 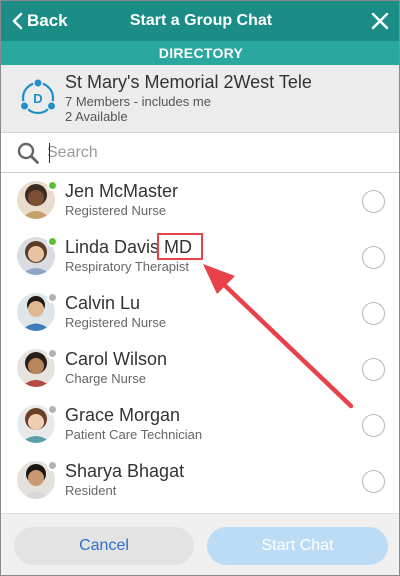 What do you see at coordinates (212, 153) in the screenshot?
I see `search-input` at bounding box center [212, 153].